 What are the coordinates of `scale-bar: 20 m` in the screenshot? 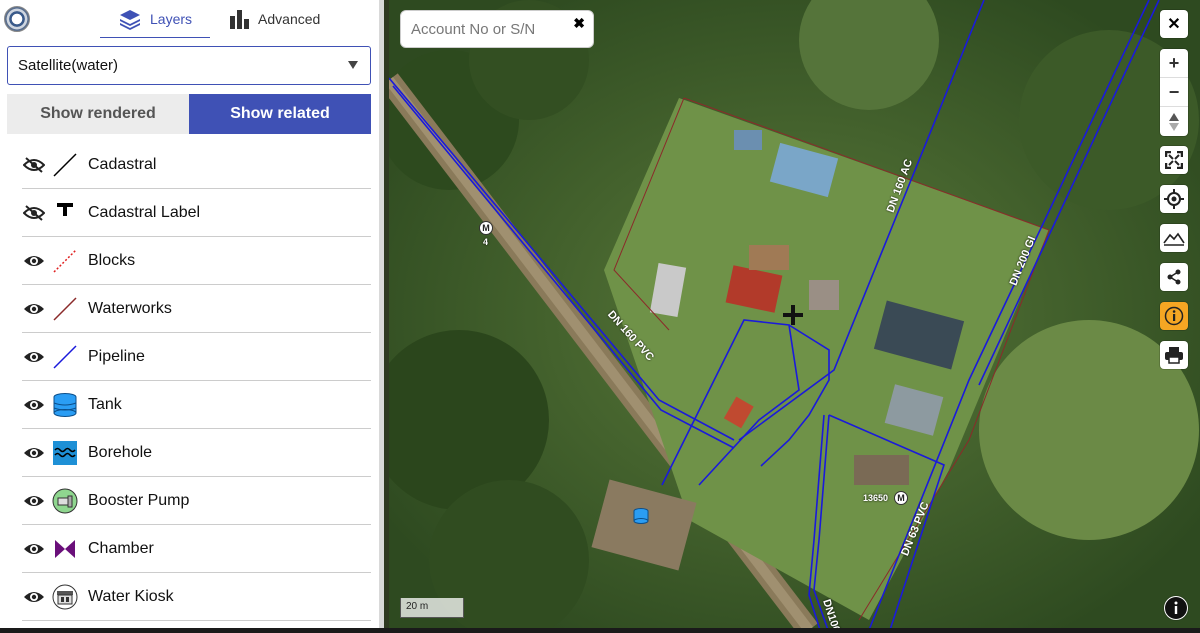 It's located at (432, 608).